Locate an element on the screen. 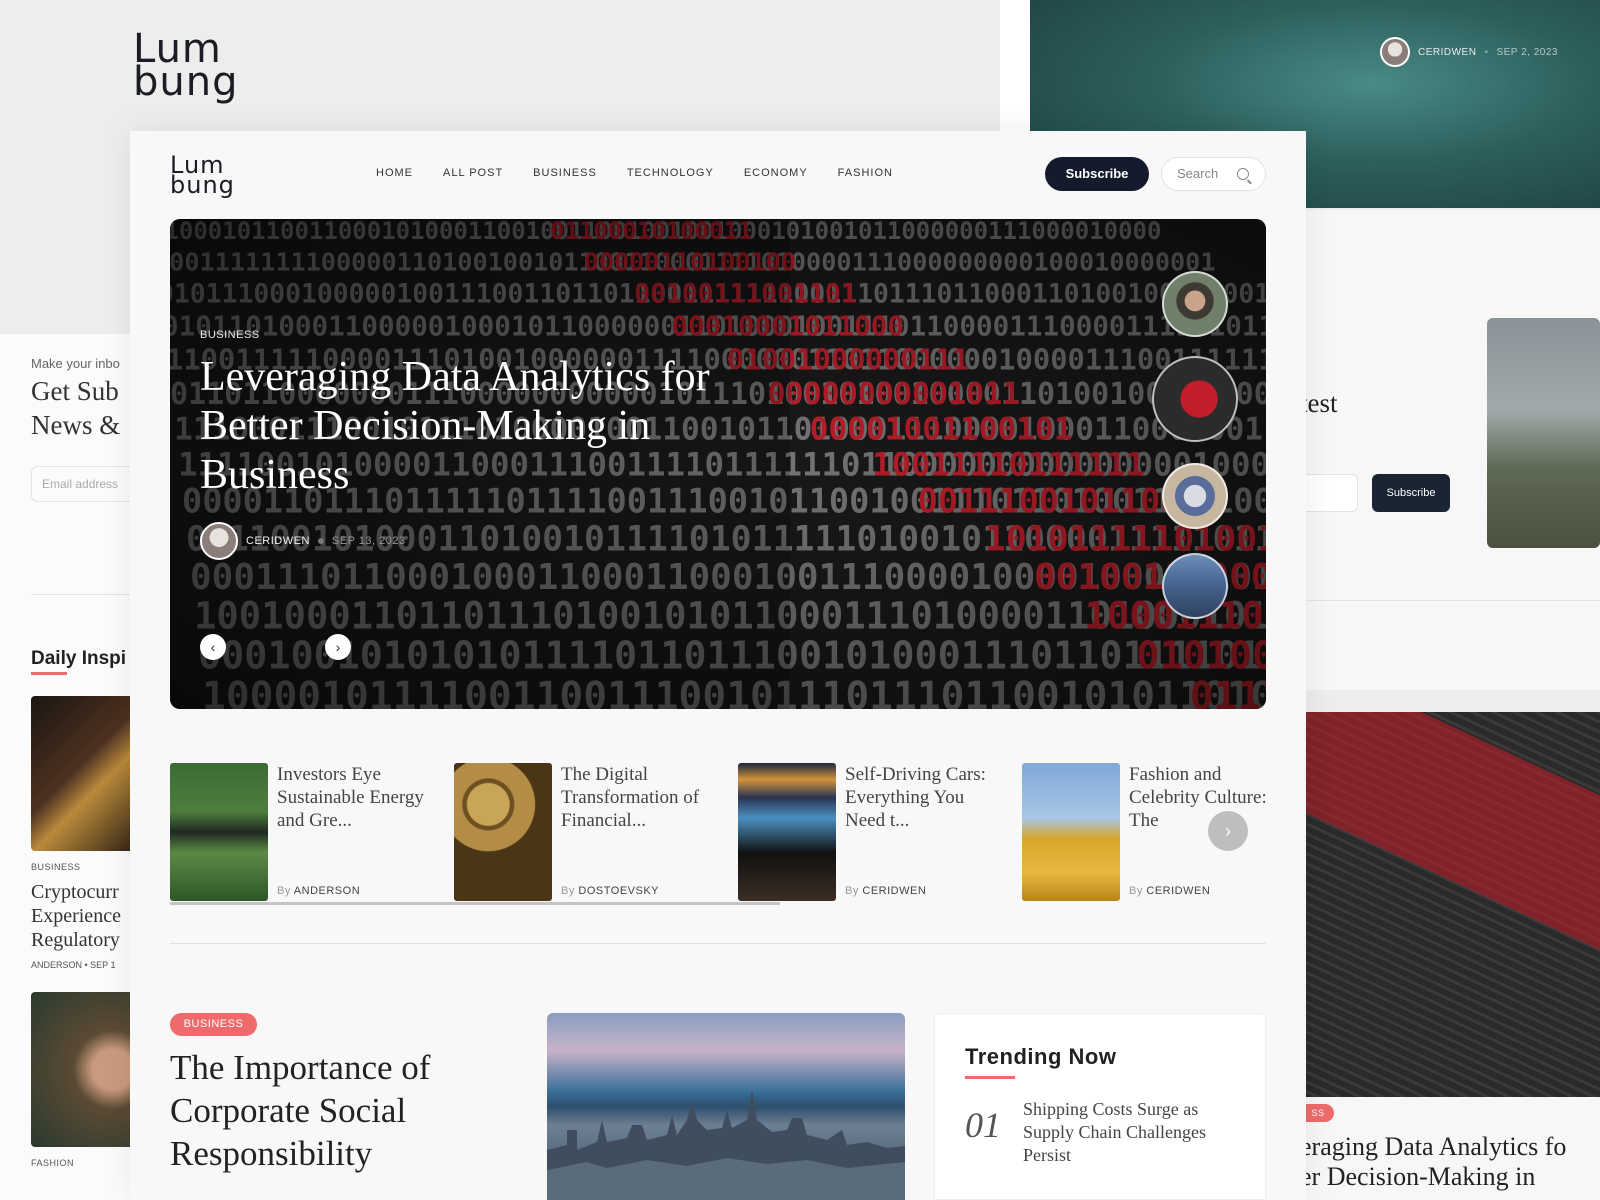 This screenshot has width=1600, height=1200. prev-arrow-icon: ‹ is located at coordinates (213, 647).